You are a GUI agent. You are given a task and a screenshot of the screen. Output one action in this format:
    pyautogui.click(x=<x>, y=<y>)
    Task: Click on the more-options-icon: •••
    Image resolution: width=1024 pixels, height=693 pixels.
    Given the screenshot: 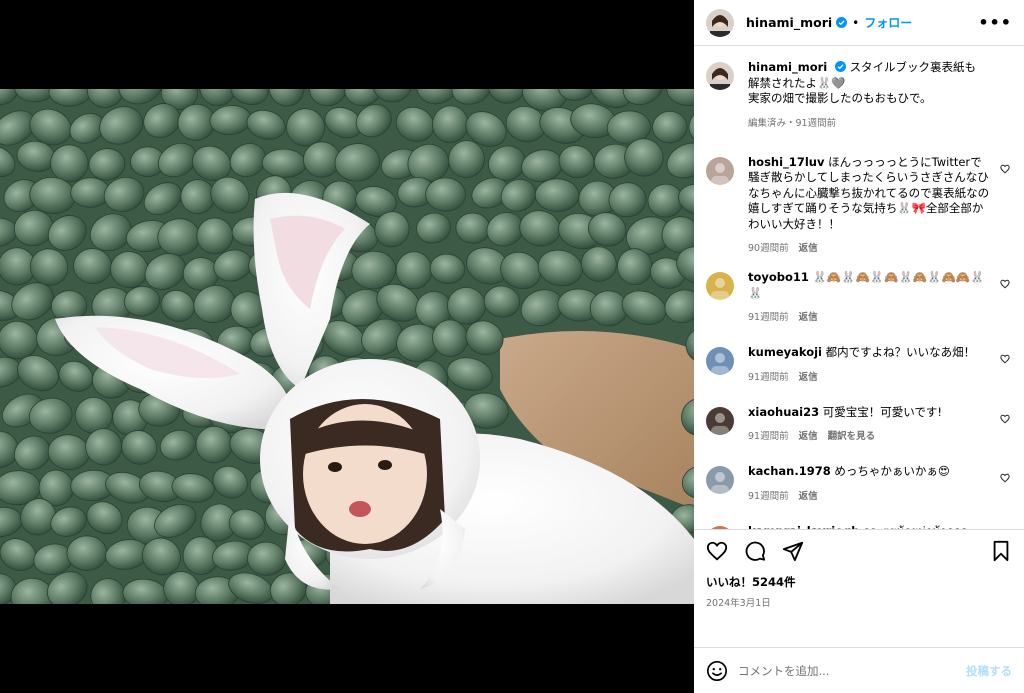 What is the action you would take?
    pyautogui.click(x=995, y=22)
    